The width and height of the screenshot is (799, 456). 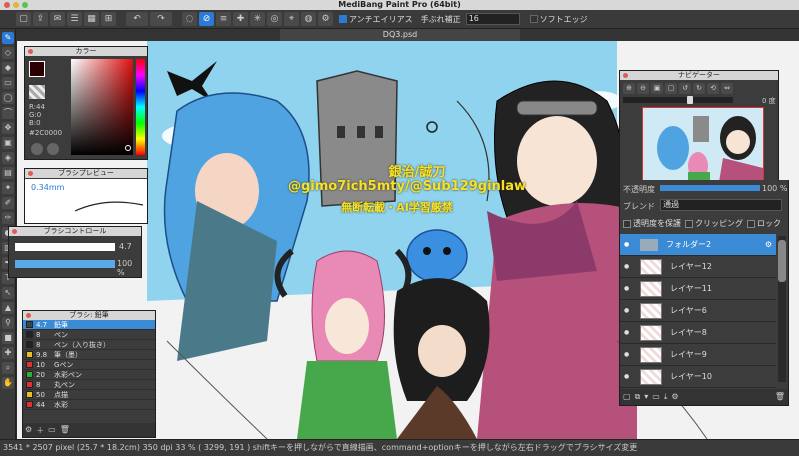 I want to click on delete-layer-icon: 🗑, so click(x=780, y=397).